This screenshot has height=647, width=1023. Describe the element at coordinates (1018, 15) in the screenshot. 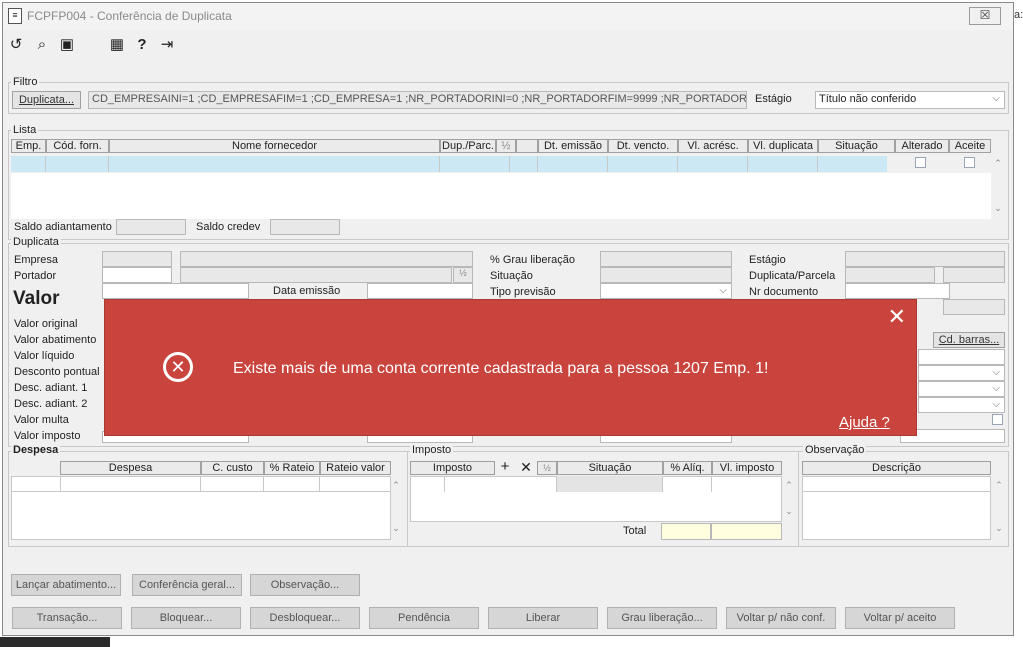

I see `offscreen-text: a:` at that location.